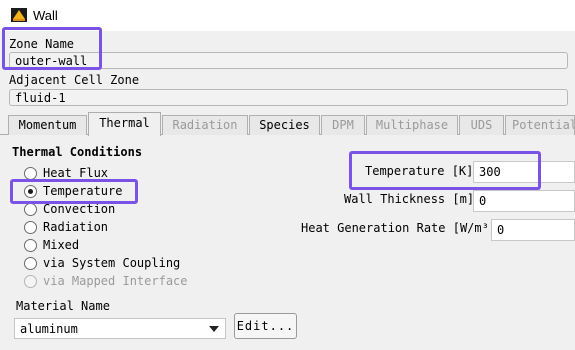 Image resolution: width=575 pixels, height=350 pixels. What do you see at coordinates (540, 125) in the screenshot?
I see `tab-potential: Potential` at bounding box center [540, 125].